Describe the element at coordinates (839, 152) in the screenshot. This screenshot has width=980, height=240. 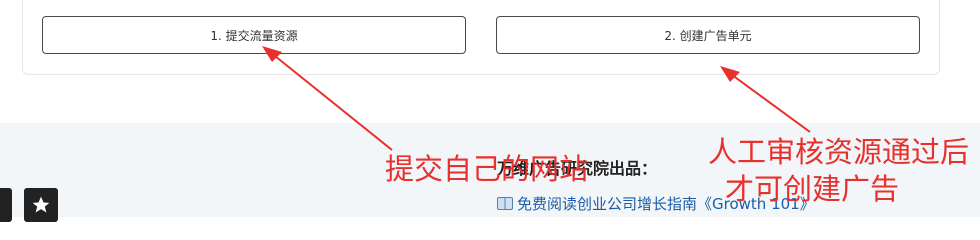
I see `annotation-review-line1: 人工审核资源通过后` at that location.